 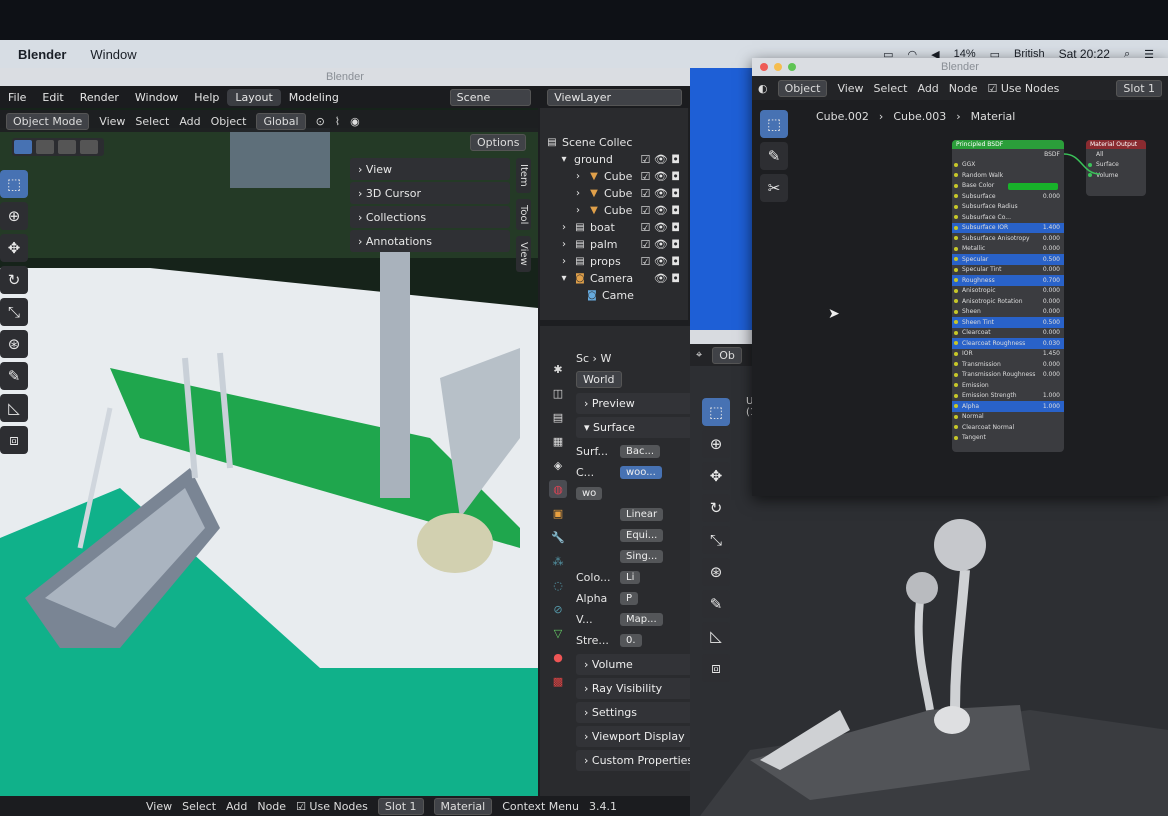 What do you see at coordinates (617, 261) in the screenshot?
I see `outliner-row: › ▤ props ☑ 👁 ◘` at bounding box center [617, 261].